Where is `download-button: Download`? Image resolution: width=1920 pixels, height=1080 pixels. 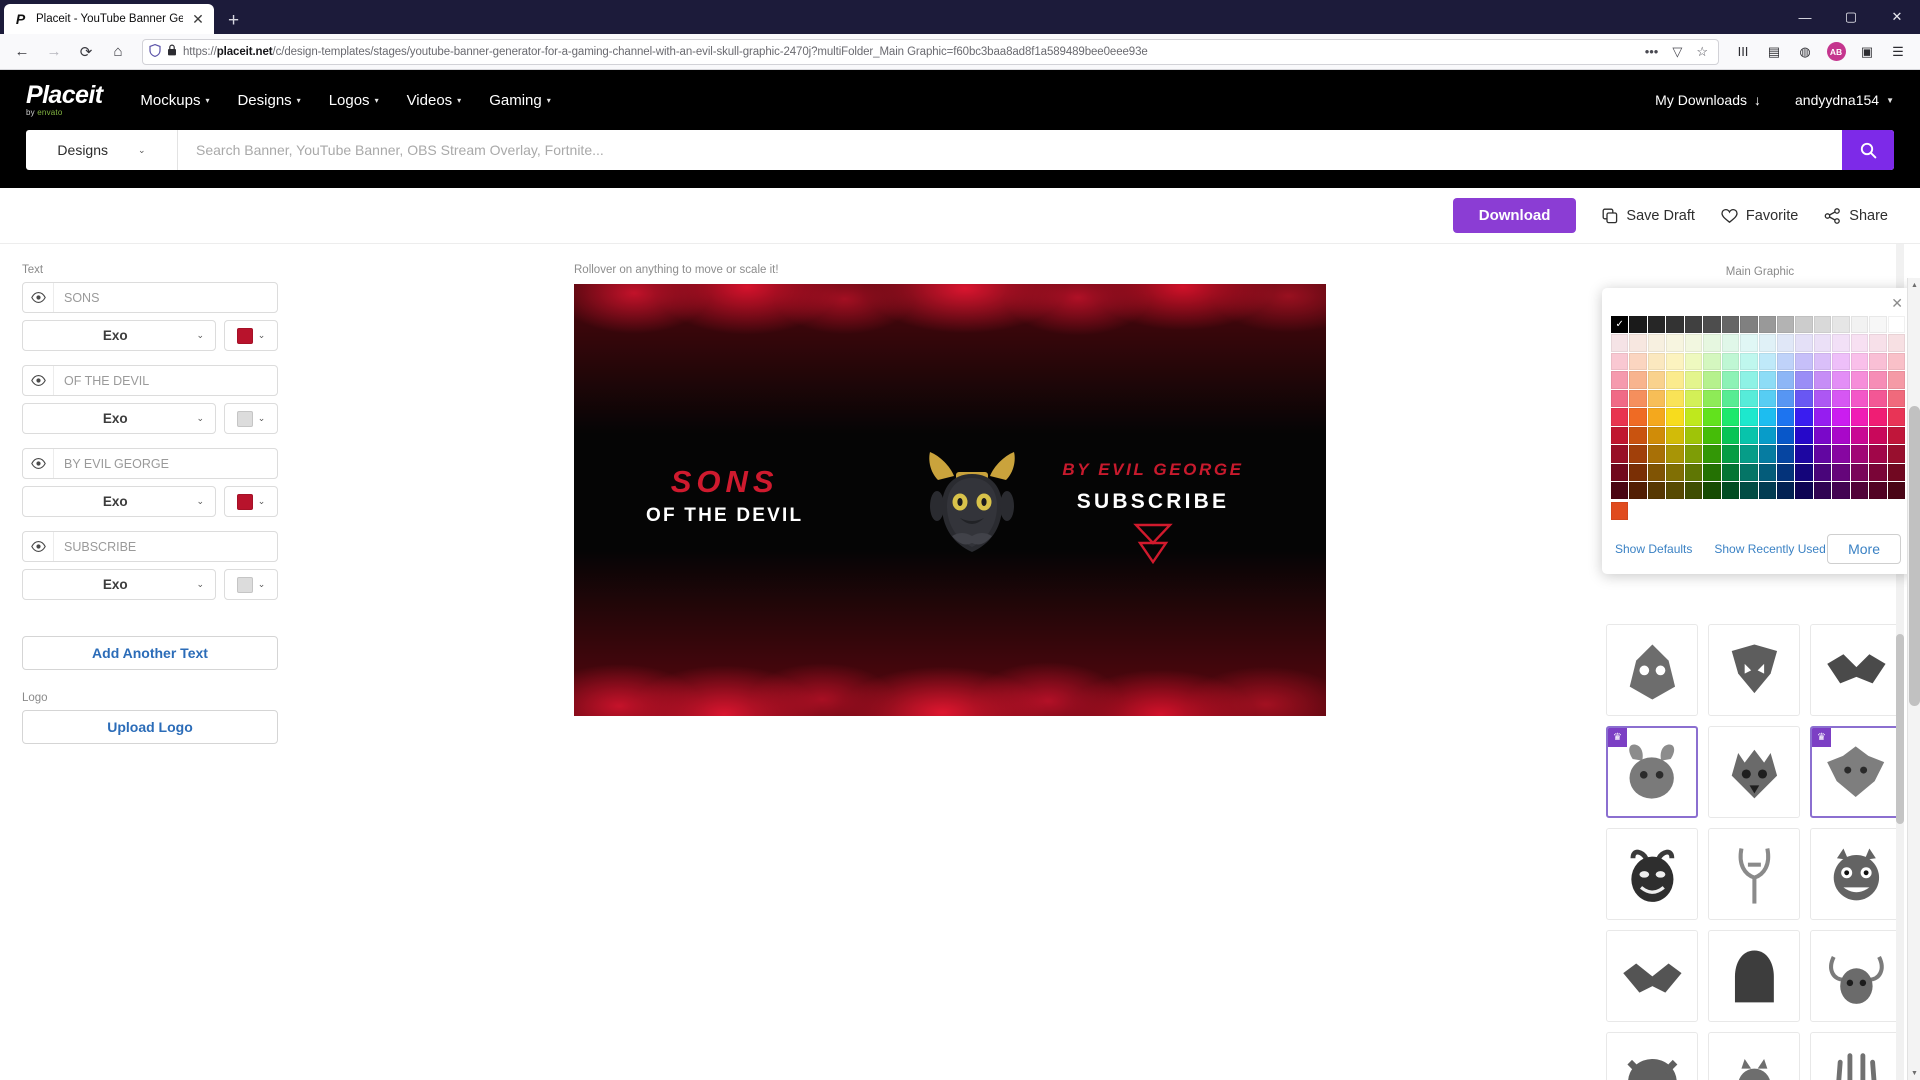 download-button: Download is located at coordinates (1514, 215).